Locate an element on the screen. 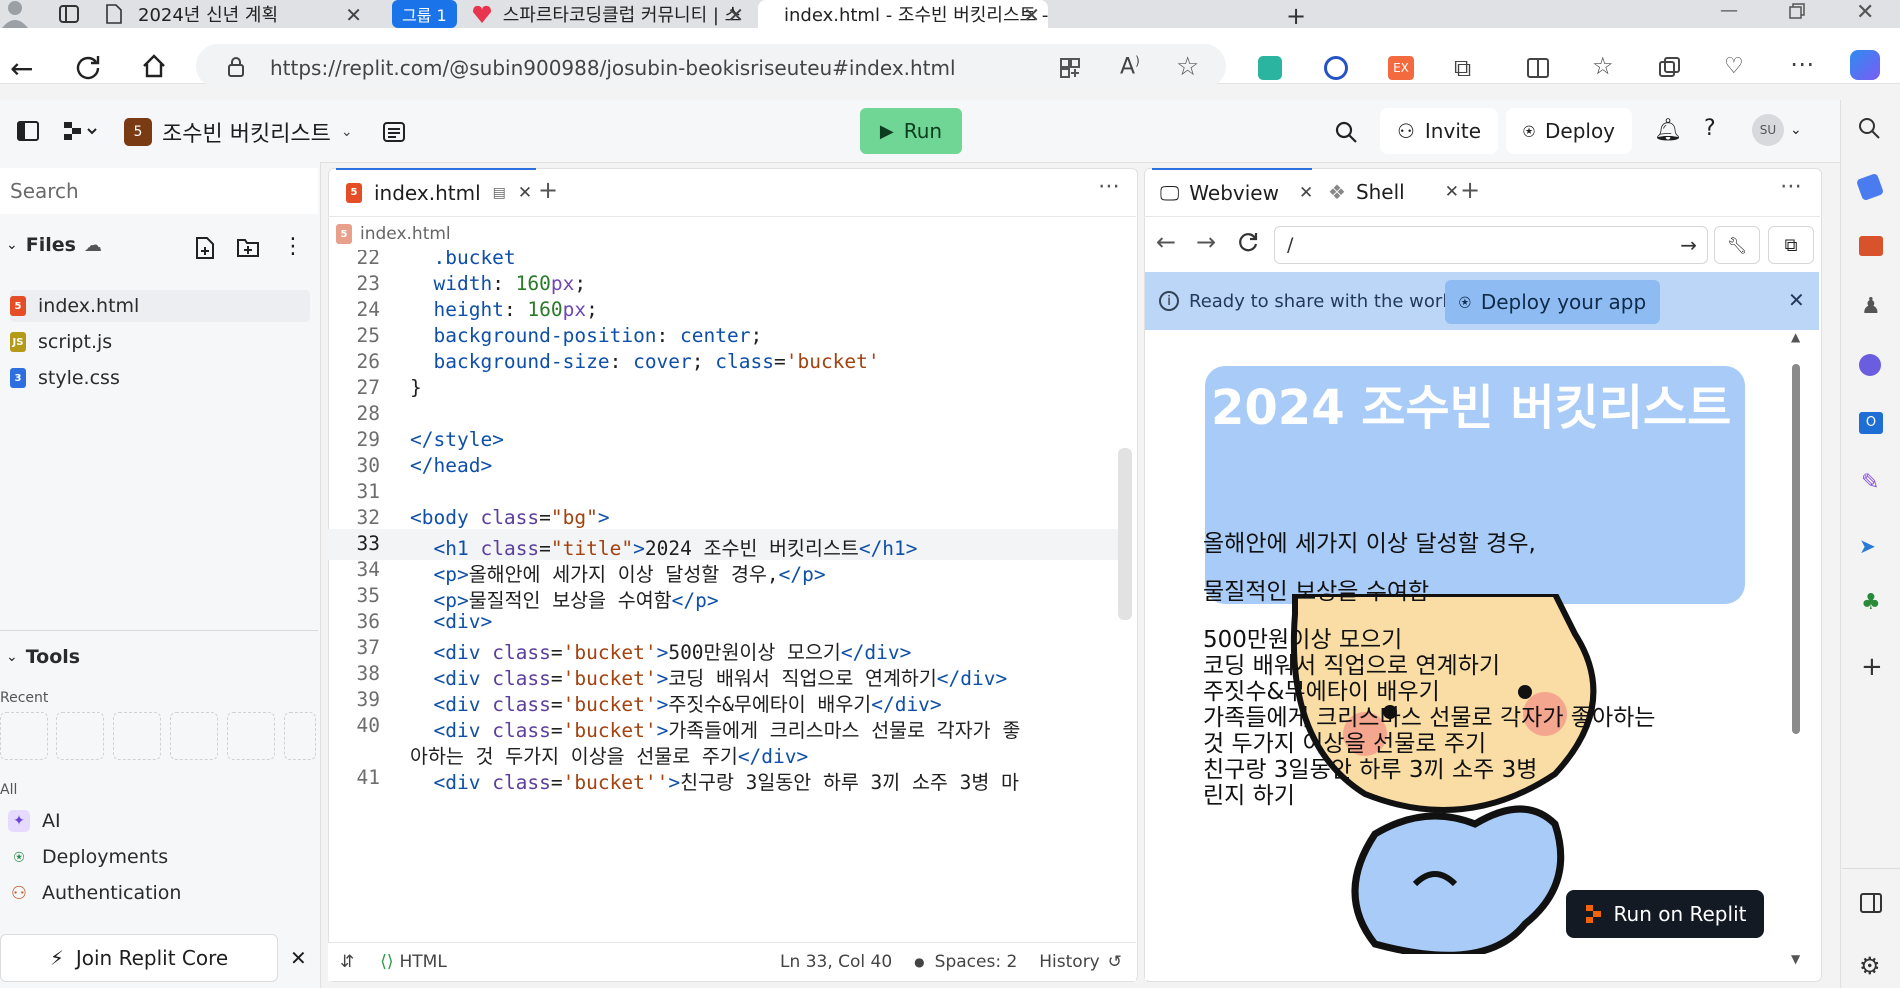 This screenshot has width=1900, height=988. designer-icon: ✎ is located at coordinates (1870, 482).